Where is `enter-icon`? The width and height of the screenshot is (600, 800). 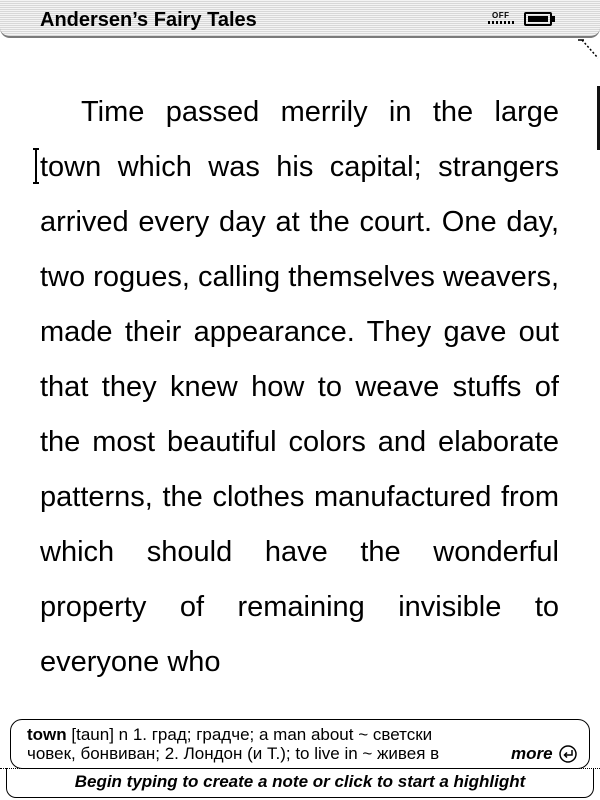
enter-icon is located at coordinates (568, 754).